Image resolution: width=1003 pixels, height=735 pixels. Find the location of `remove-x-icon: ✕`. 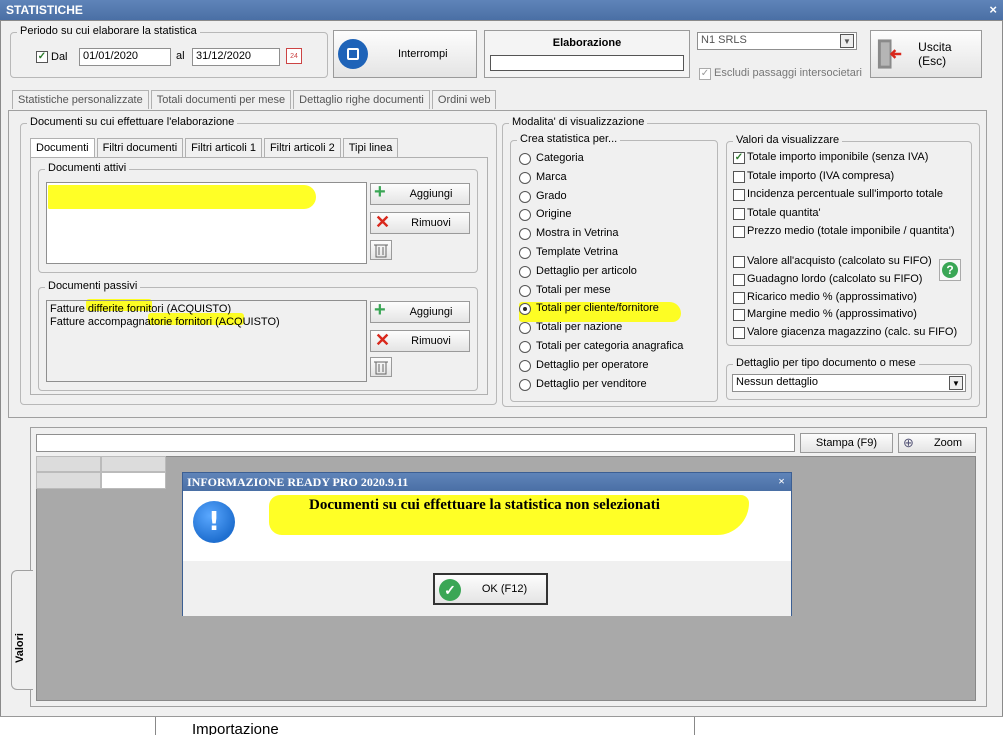

remove-x-icon: ✕ is located at coordinates (383, 340).